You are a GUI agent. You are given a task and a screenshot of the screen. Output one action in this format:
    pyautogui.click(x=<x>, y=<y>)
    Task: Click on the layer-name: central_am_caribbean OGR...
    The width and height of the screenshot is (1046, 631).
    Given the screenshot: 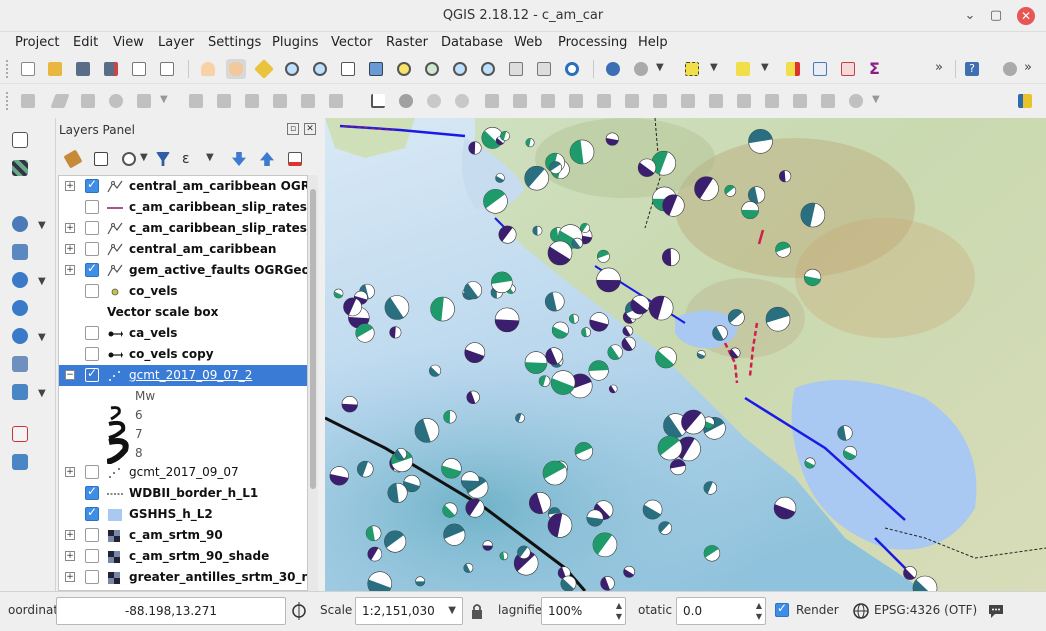 What is the action you would take?
    pyautogui.click(x=218, y=186)
    